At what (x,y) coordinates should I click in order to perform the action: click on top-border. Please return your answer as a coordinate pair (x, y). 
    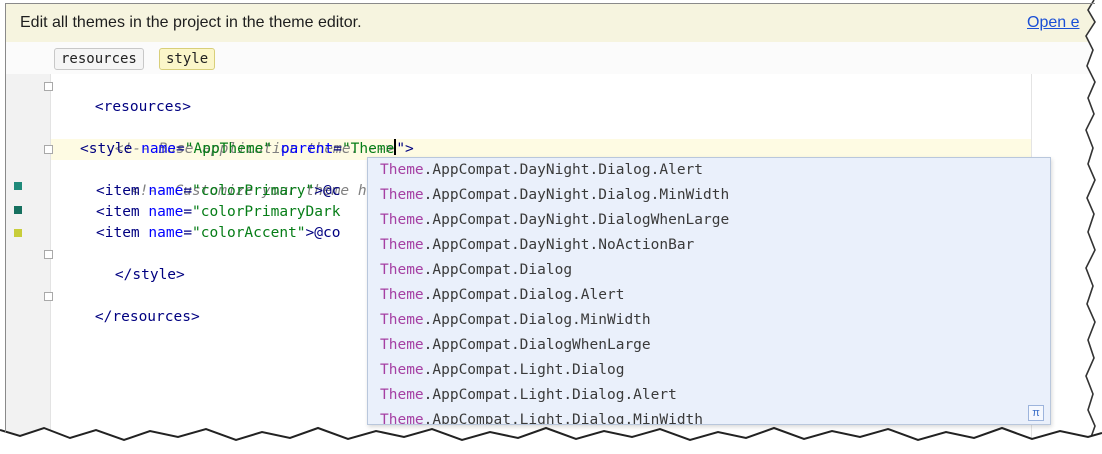
    Looking at the image, I should click on (550, 3).